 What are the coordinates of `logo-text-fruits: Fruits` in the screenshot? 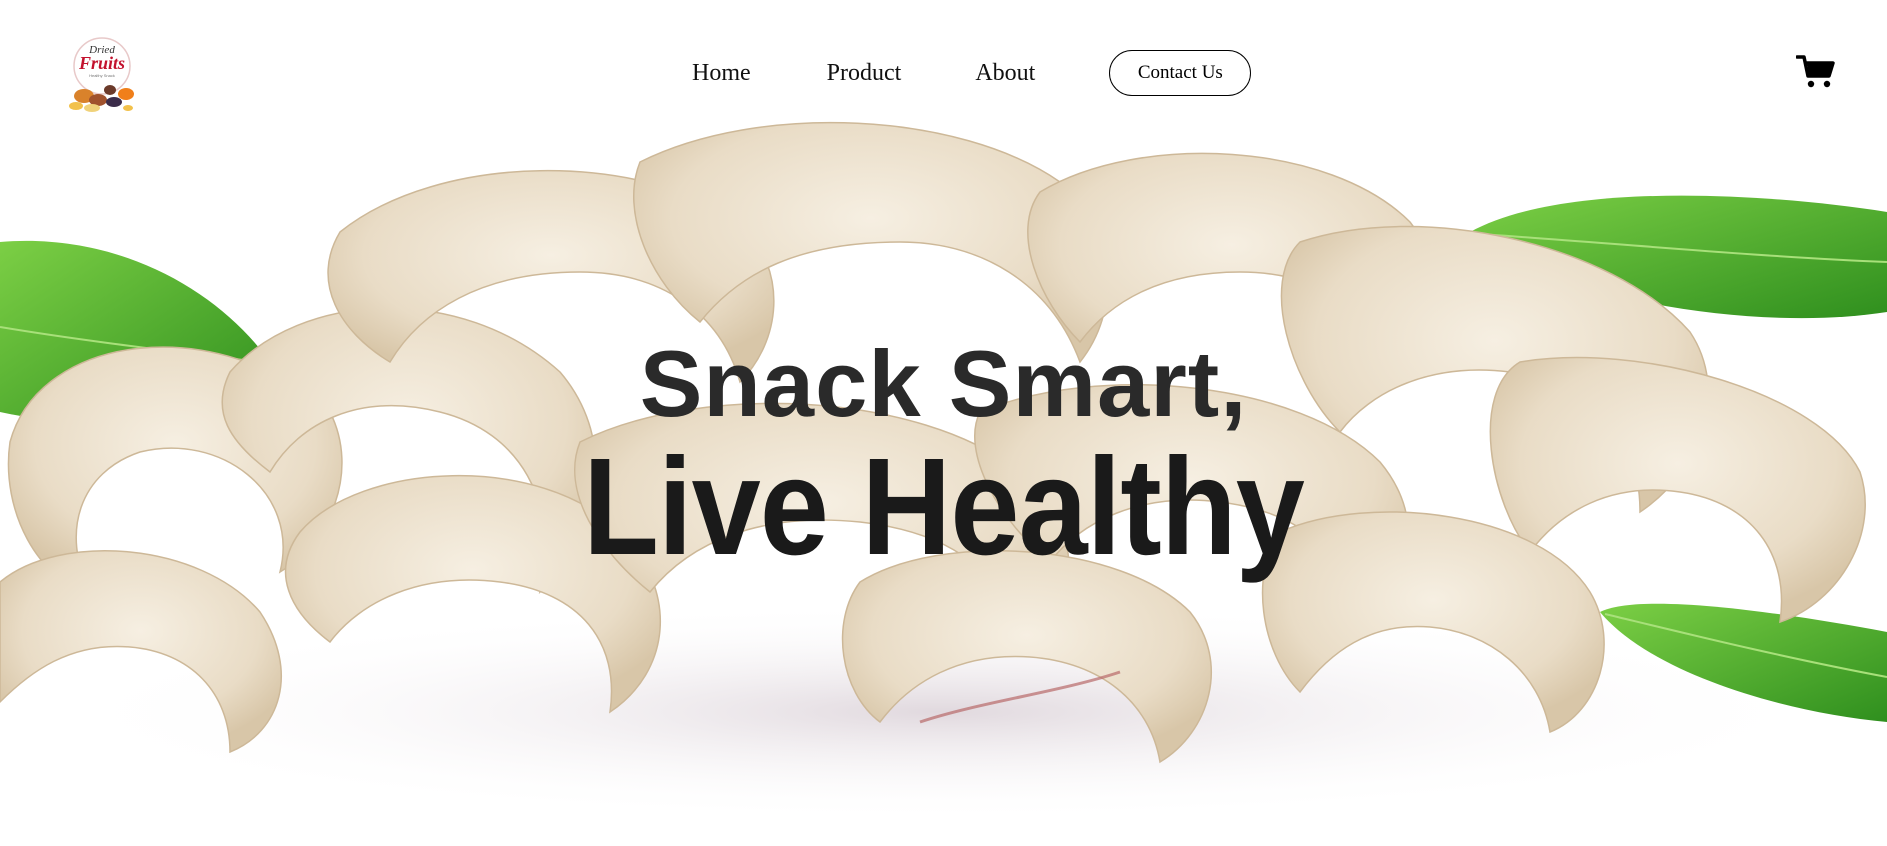 It's located at (101, 63).